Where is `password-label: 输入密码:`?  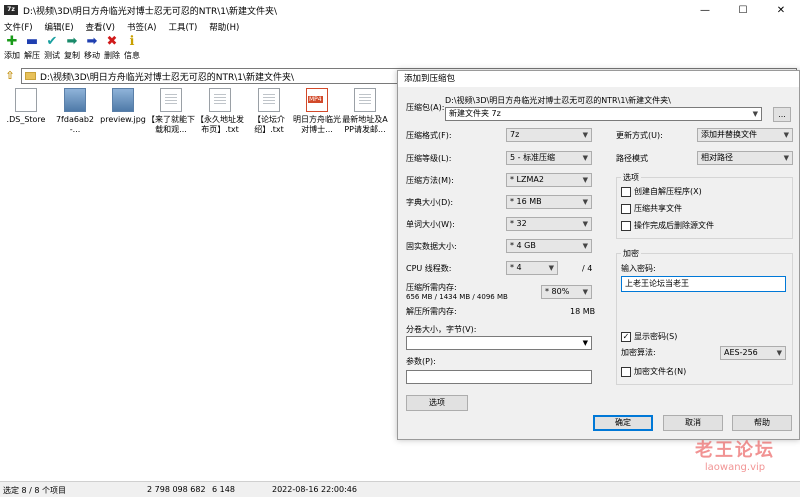
password-label: 输入密码: is located at coordinates (638, 268).